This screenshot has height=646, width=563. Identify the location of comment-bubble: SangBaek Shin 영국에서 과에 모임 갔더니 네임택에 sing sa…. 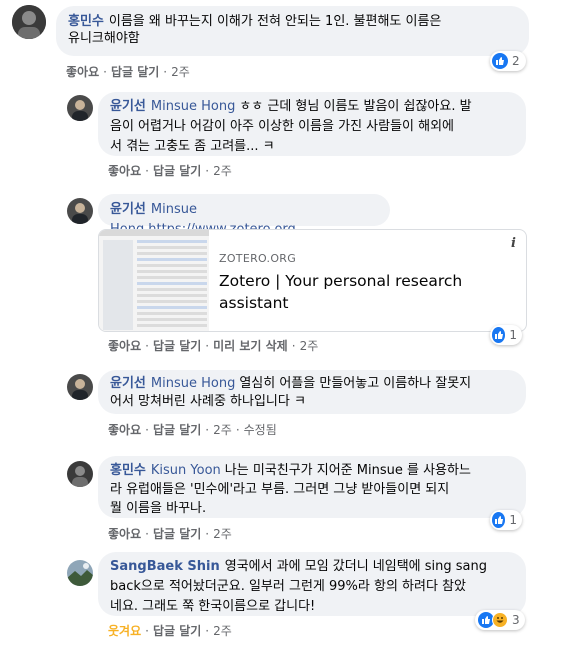
(312, 584).